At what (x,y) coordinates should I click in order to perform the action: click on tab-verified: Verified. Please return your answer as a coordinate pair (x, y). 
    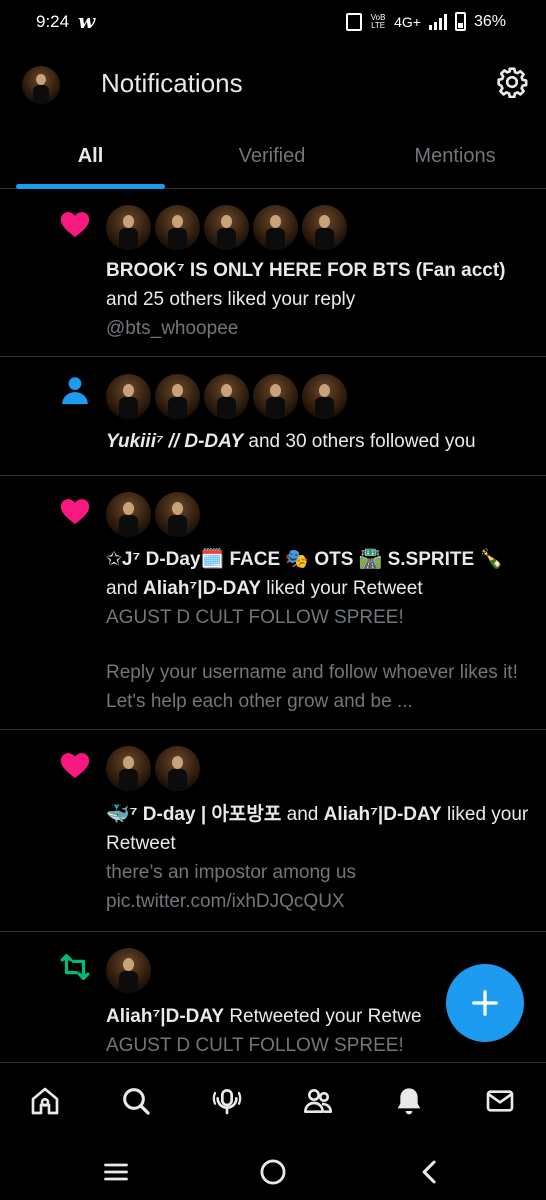
    Looking at the image, I should click on (272, 156).